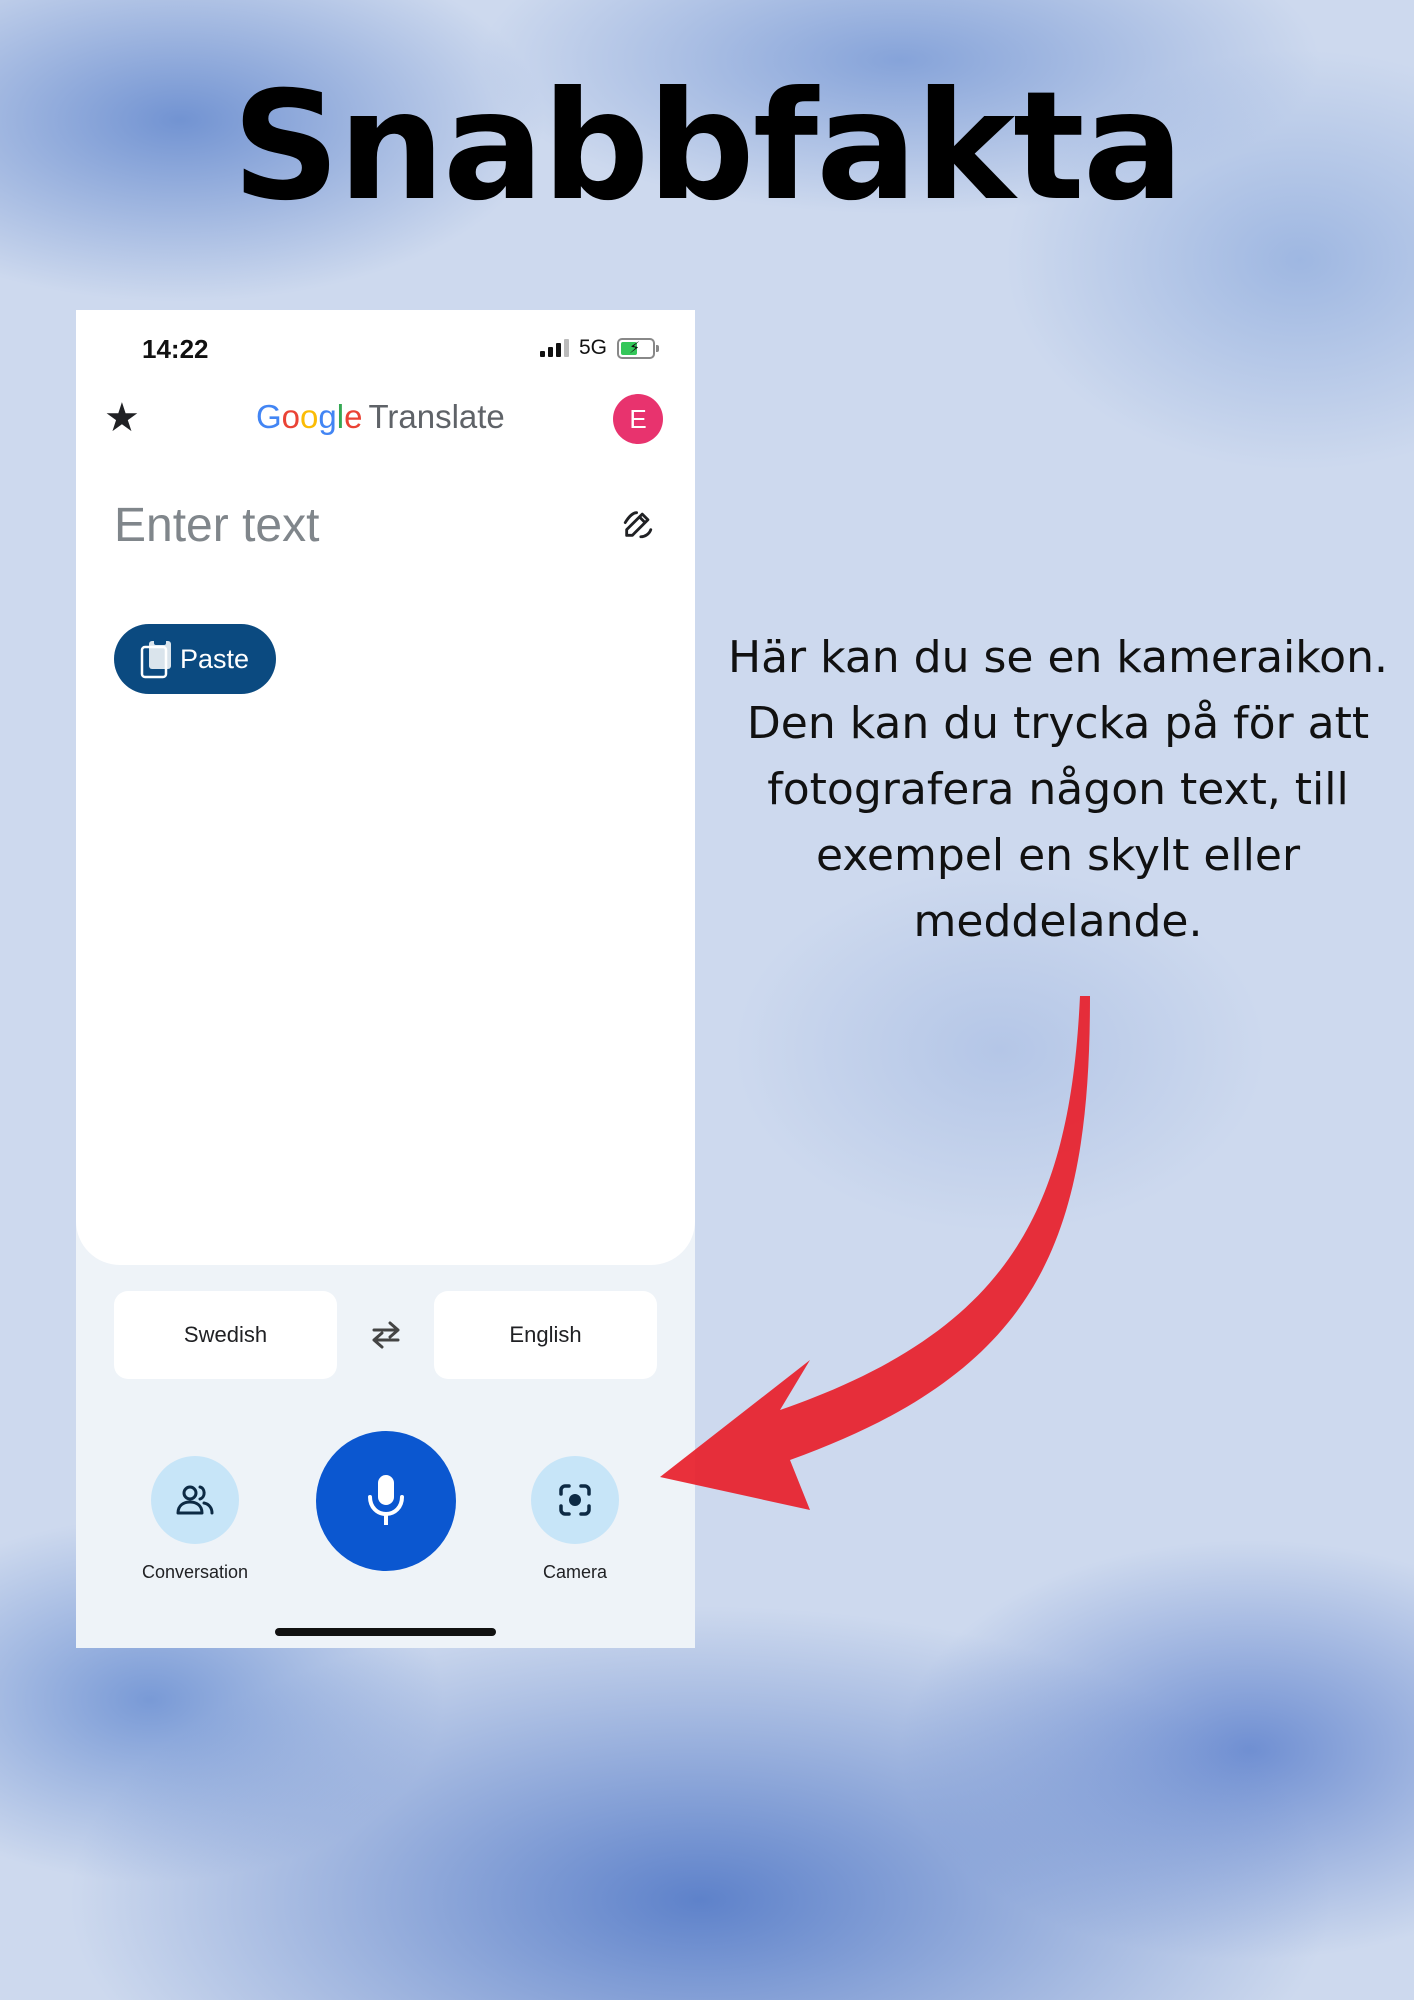  I want to click on star-icon: ★, so click(122, 418).